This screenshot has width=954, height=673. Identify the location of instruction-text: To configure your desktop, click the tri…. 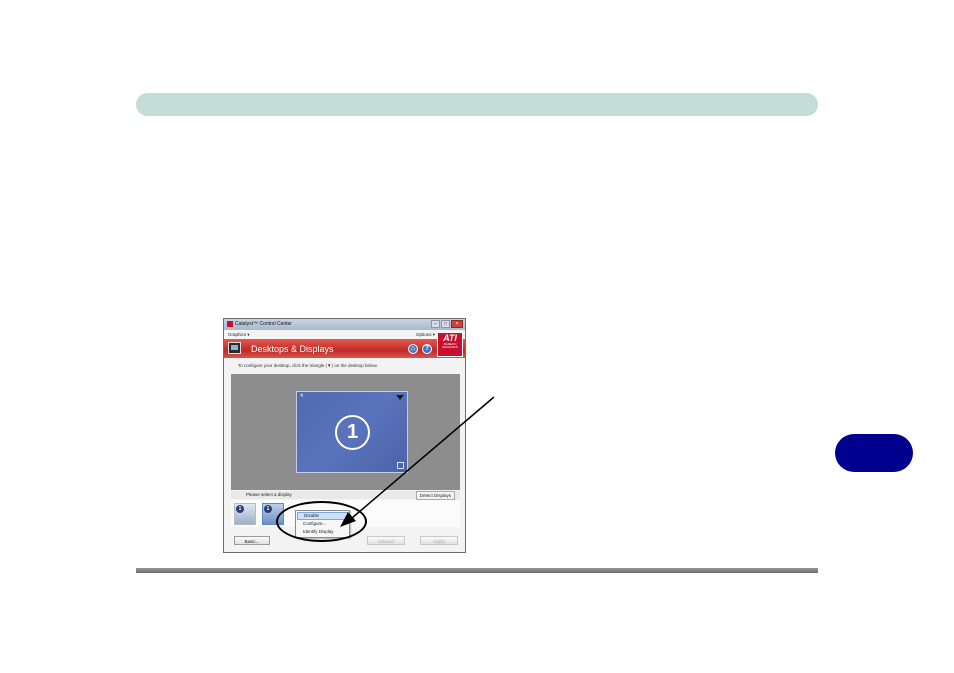
(308, 365).